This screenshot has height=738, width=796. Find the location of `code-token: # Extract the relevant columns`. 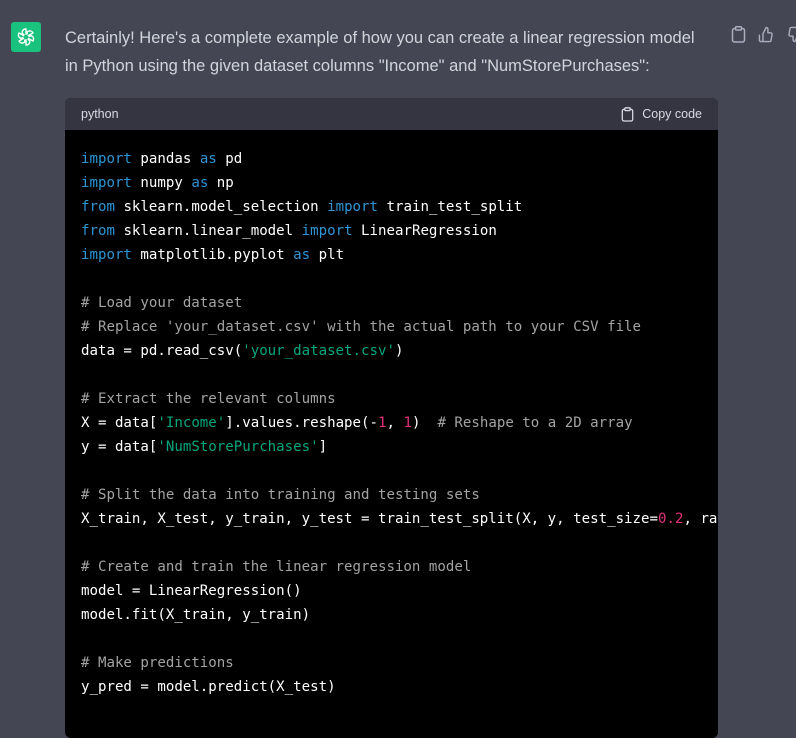

code-token: # Extract the relevant columns is located at coordinates (208, 399).